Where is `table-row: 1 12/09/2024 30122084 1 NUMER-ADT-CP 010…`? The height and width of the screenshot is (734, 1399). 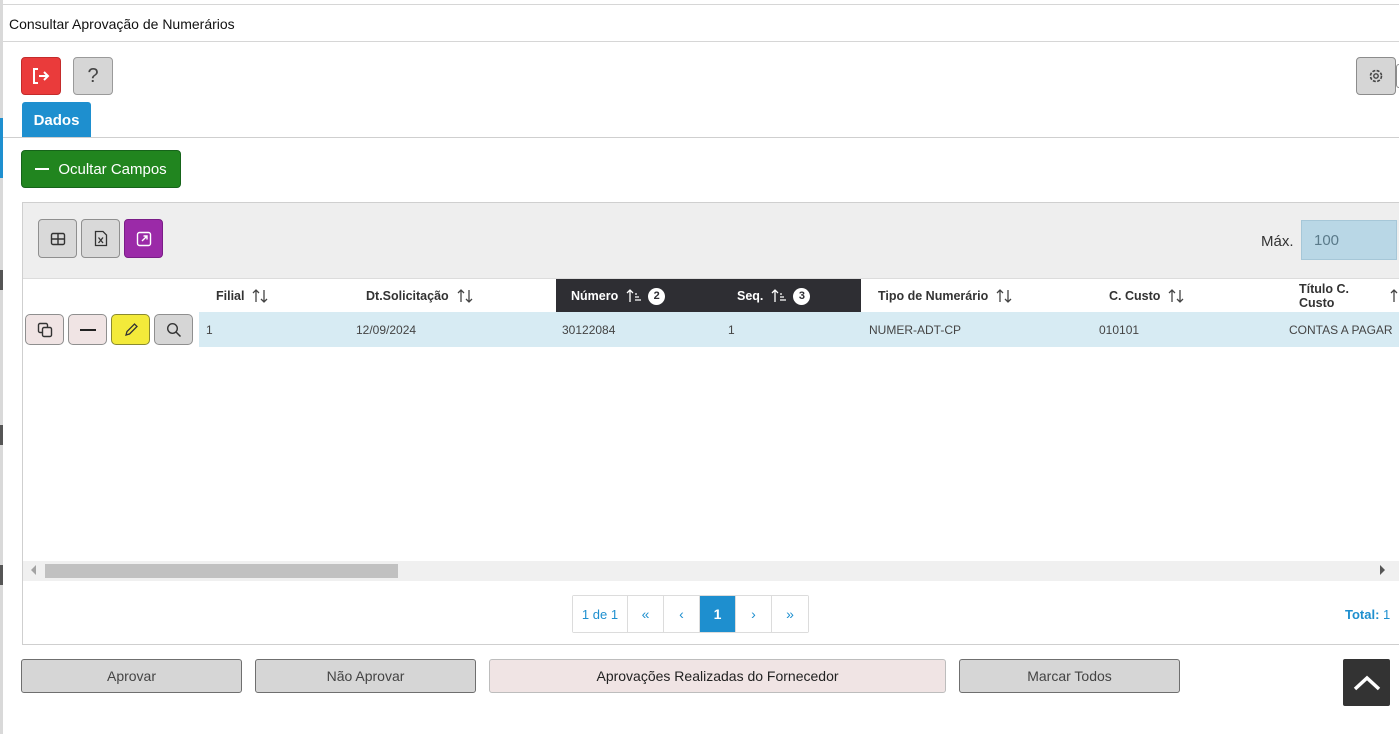 table-row: 1 12/09/2024 30122084 1 NUMER-ADT-CP 010… is located at coordinates (711, 329).